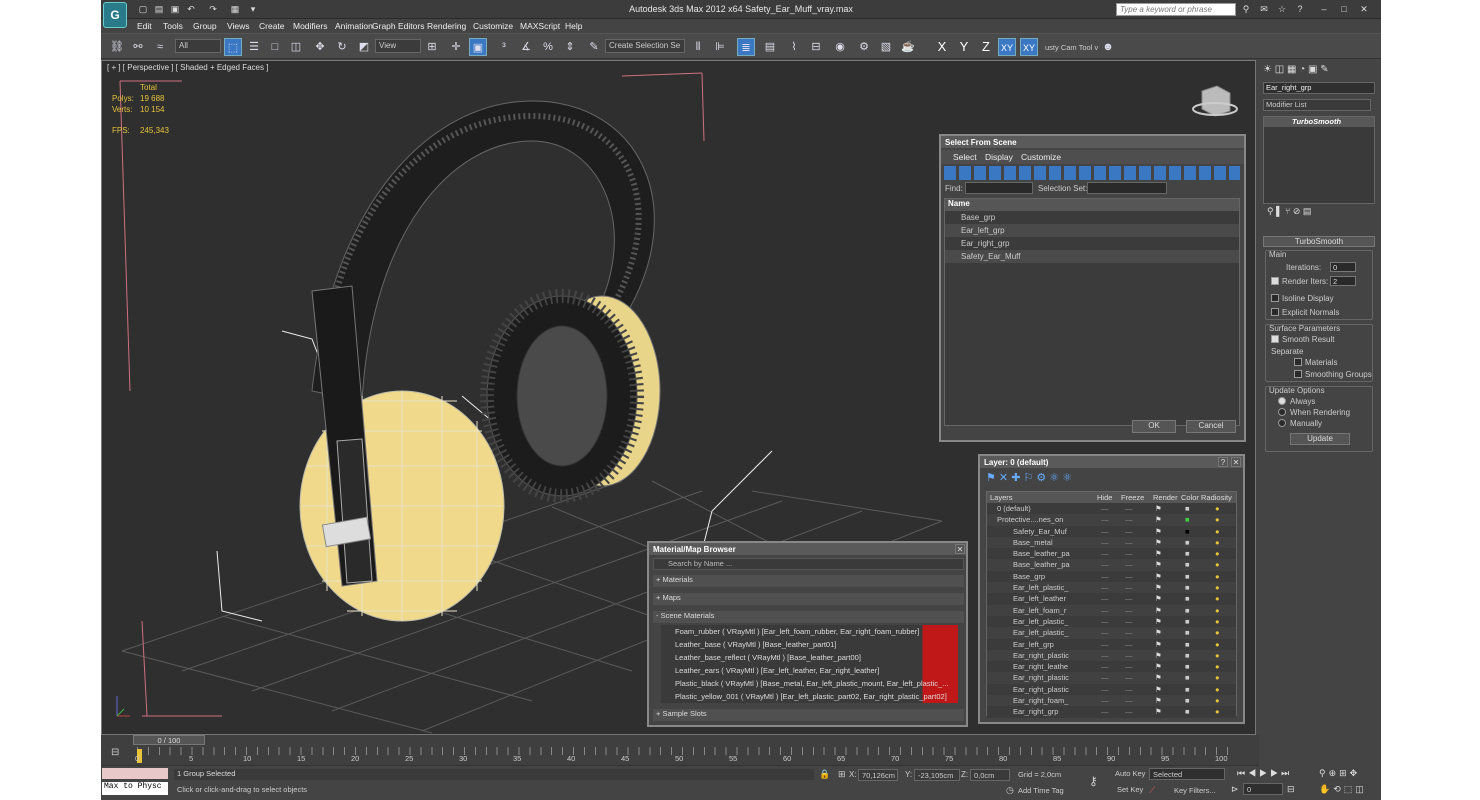  I want to click on layer-row: Safety_Ear_Muf — — ⚑ ■ ●, so click(1111, 531).